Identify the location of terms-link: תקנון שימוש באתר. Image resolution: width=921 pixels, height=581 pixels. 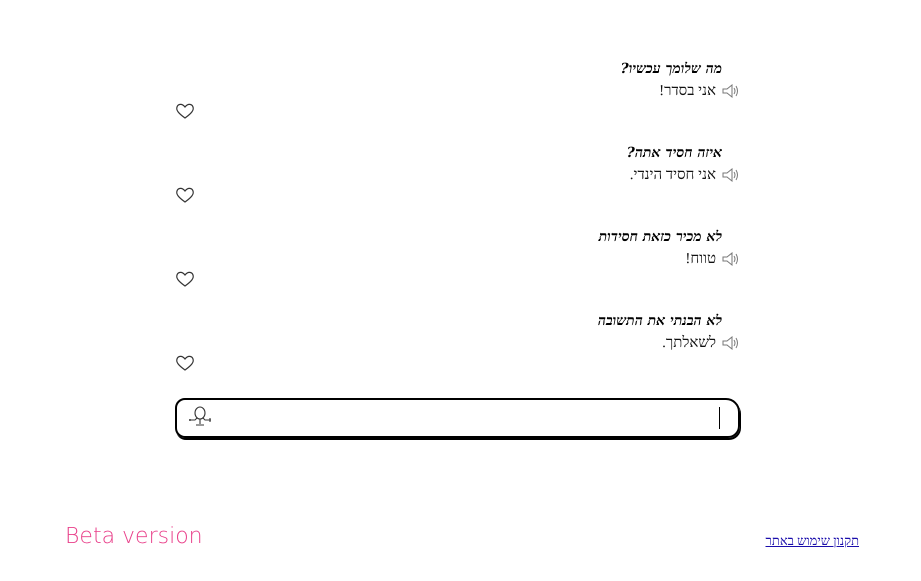
(812, 541).